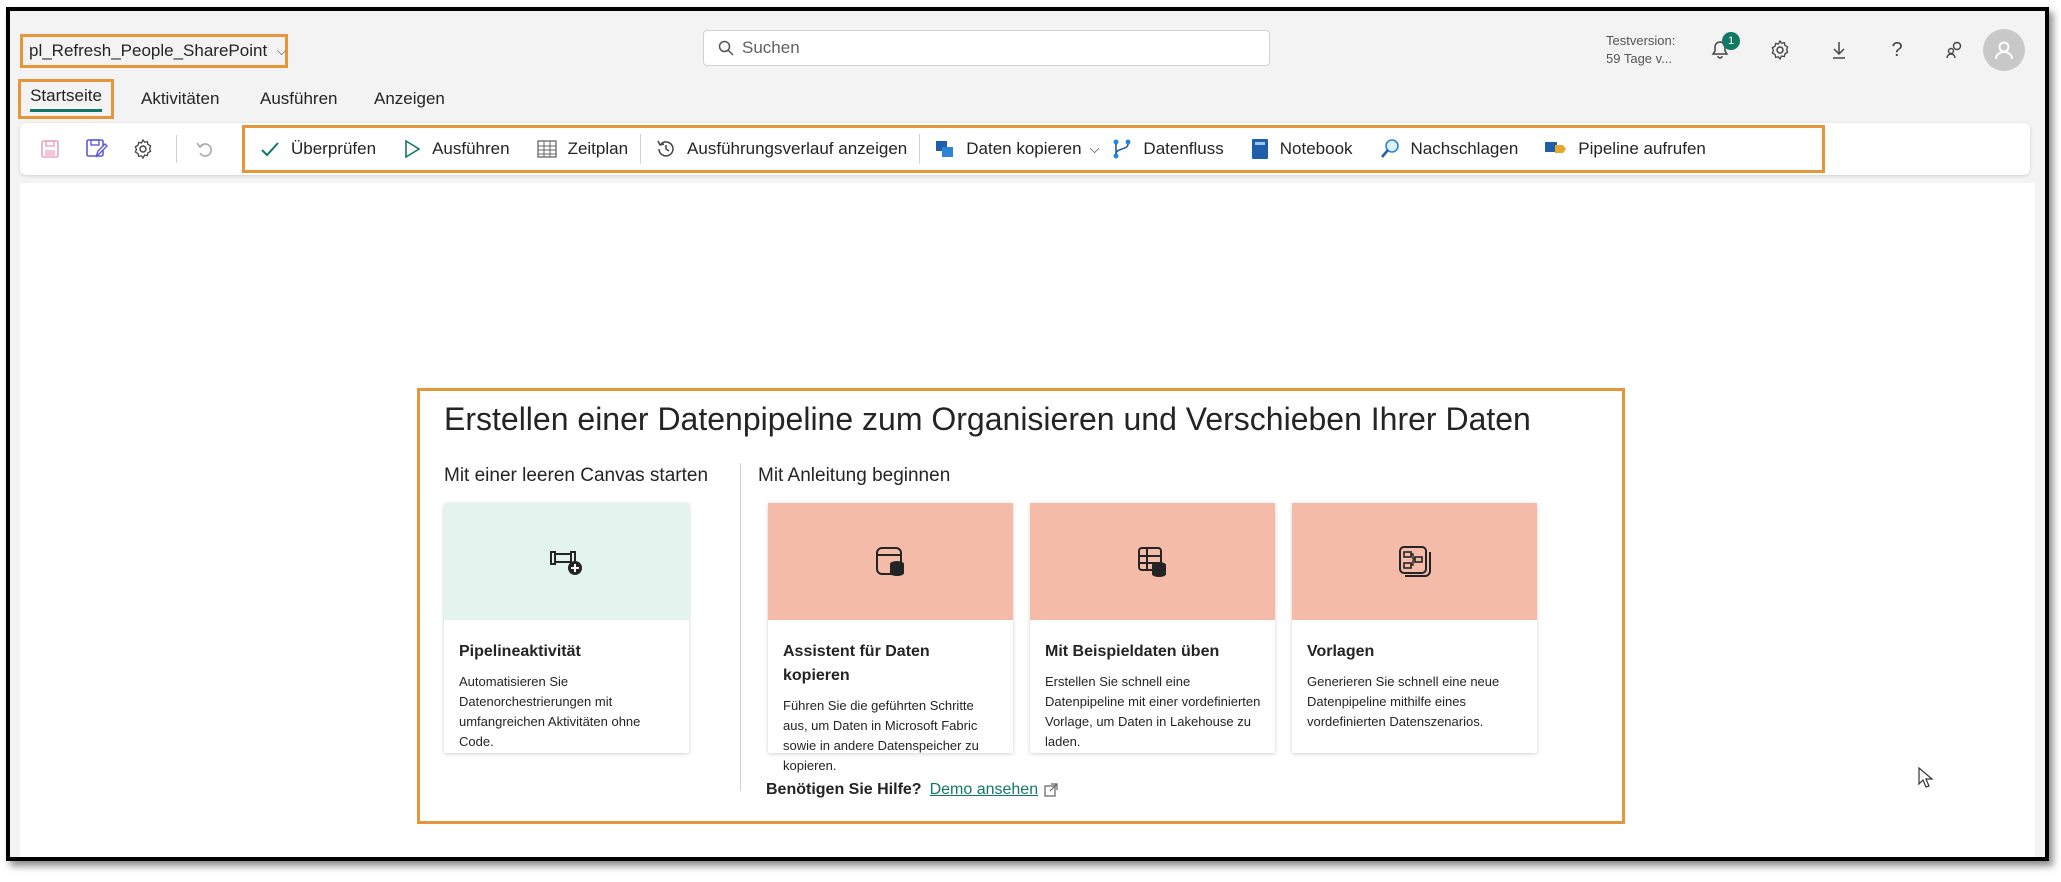 The image size is (2061, 882). What do you see at coordinates (1464, 148) in the screenshot?
I see `lookup-label: Nachschlagen` at bounding box center [1464, 148].